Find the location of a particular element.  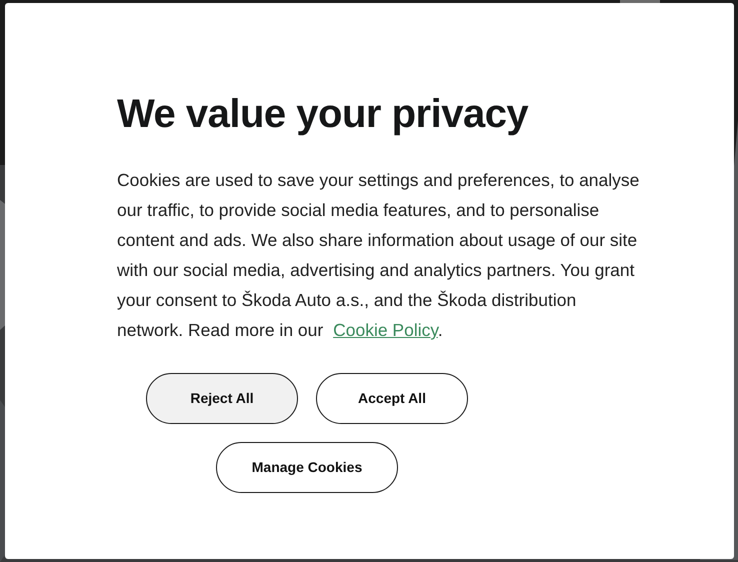

accept-button: Accept All is located at coordinates (392, 398).